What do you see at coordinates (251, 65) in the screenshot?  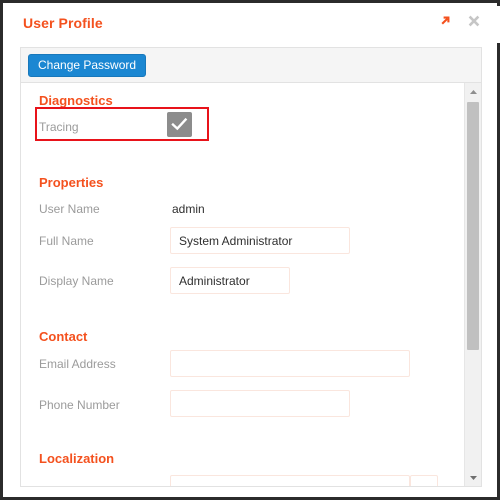 I see `panel-toolbar: Change Password` at bounding box center [251, 65].